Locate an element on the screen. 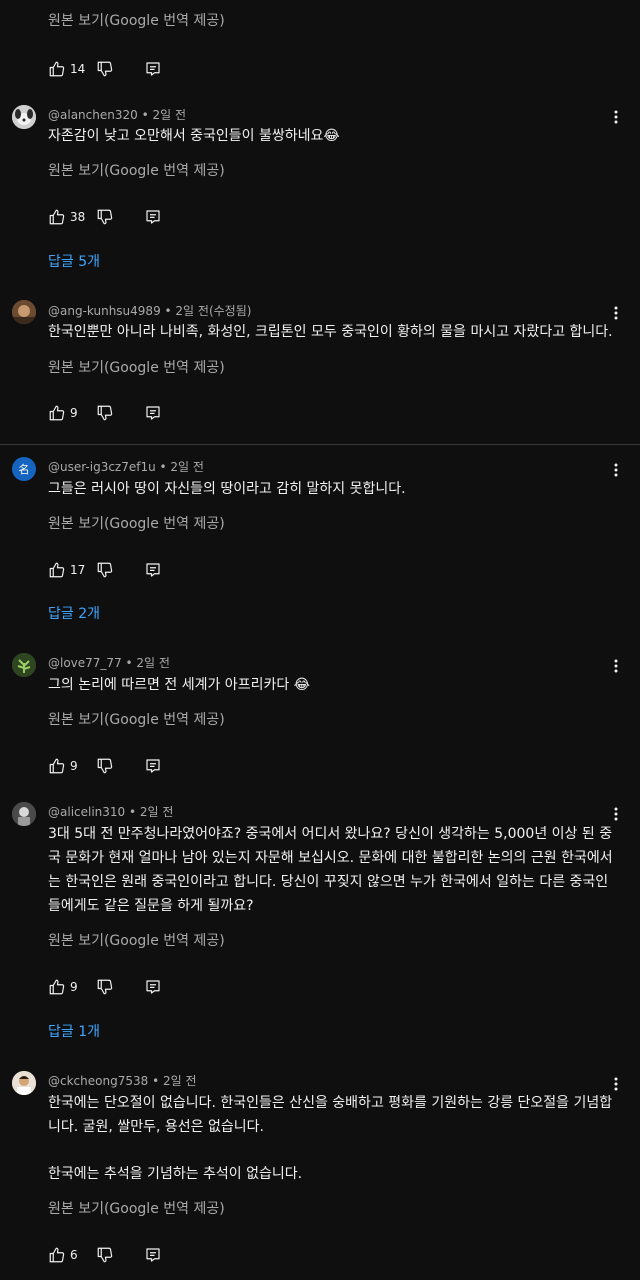 The width and height of the screenshot is (640, 1280). username: @love77_77 is located at coordinates (85, 663).